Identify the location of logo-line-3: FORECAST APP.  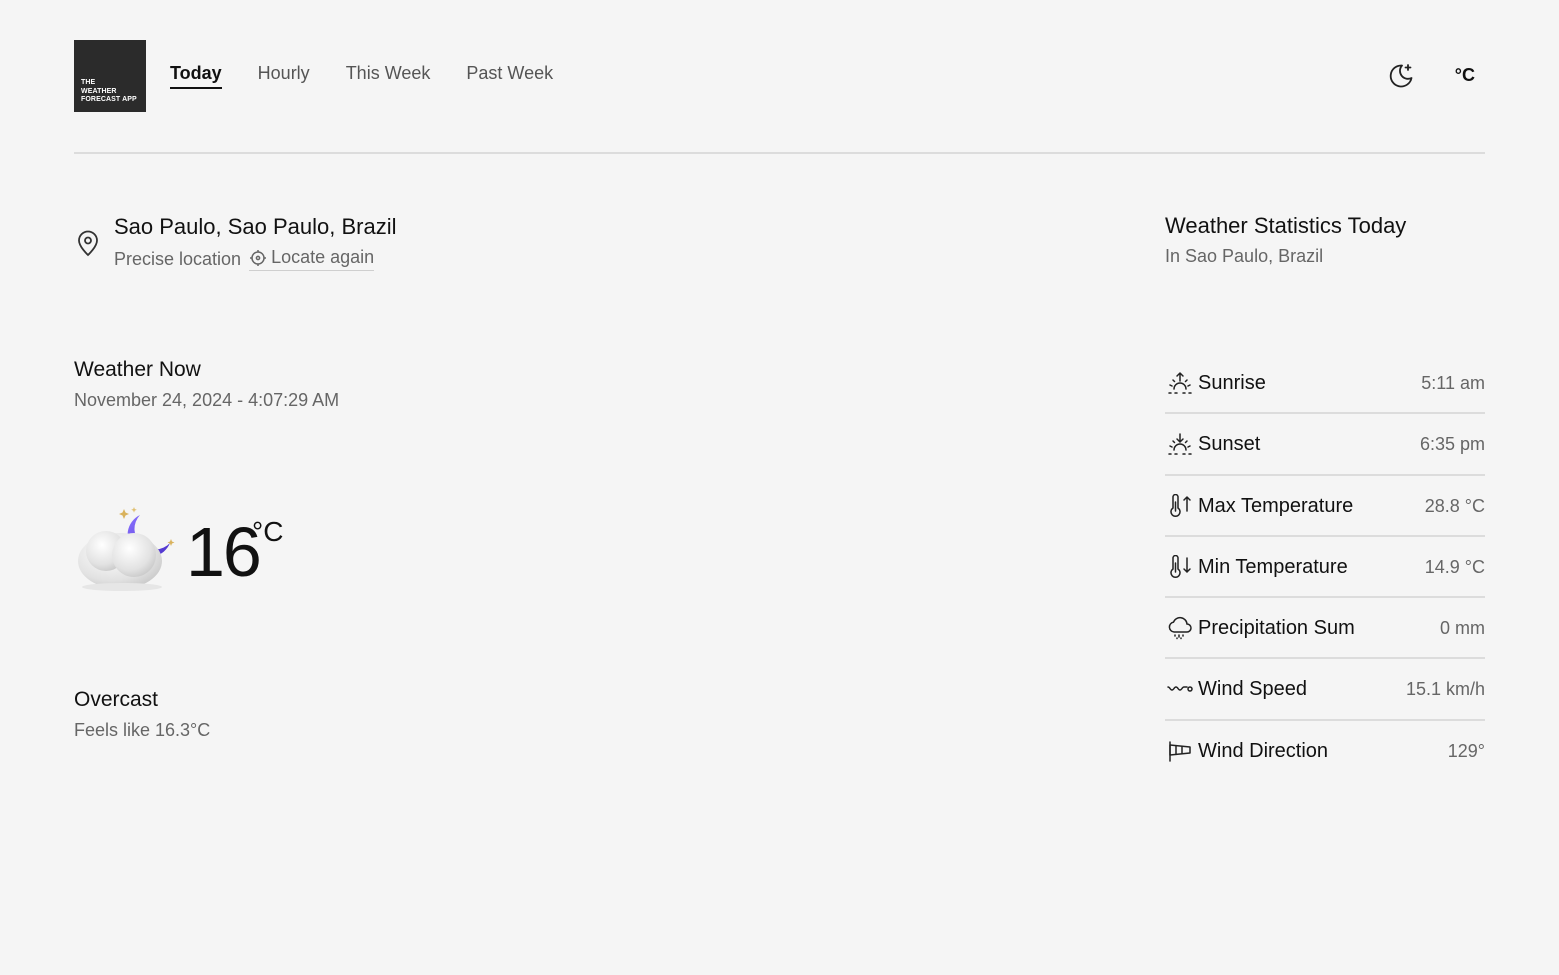
(109, 99).